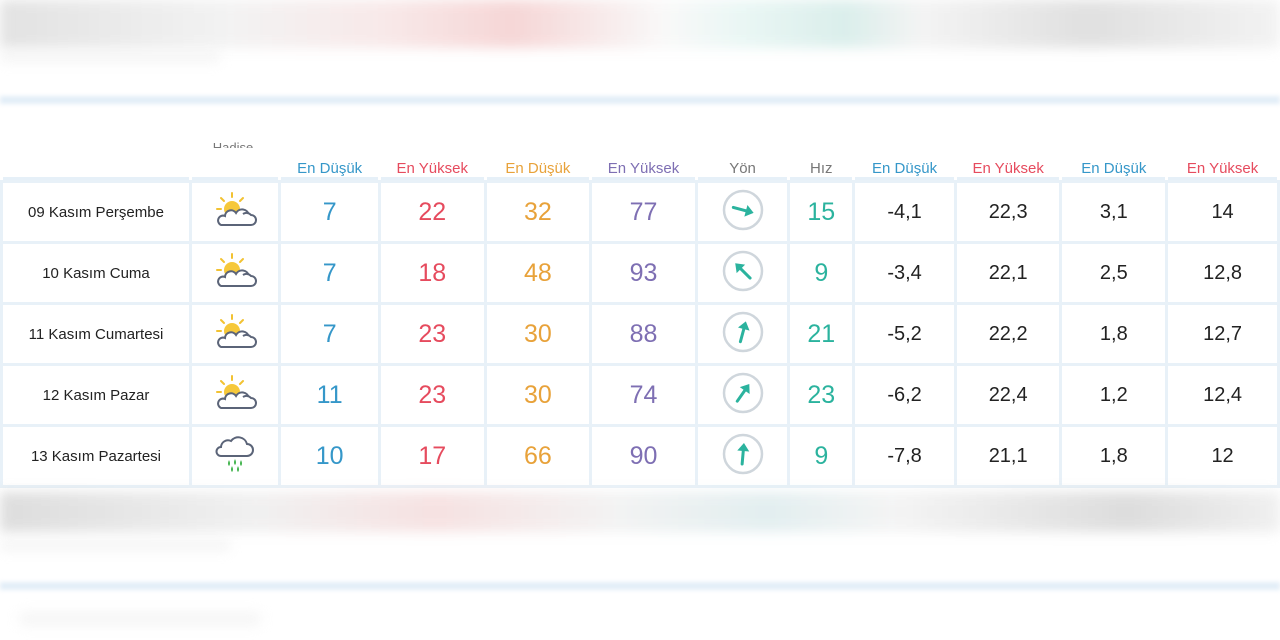 This screenshot has width=1280, height=640. Describe the element at coordinates (821, 334) in the screenshot. I see `wind-speed: 21` at that location.